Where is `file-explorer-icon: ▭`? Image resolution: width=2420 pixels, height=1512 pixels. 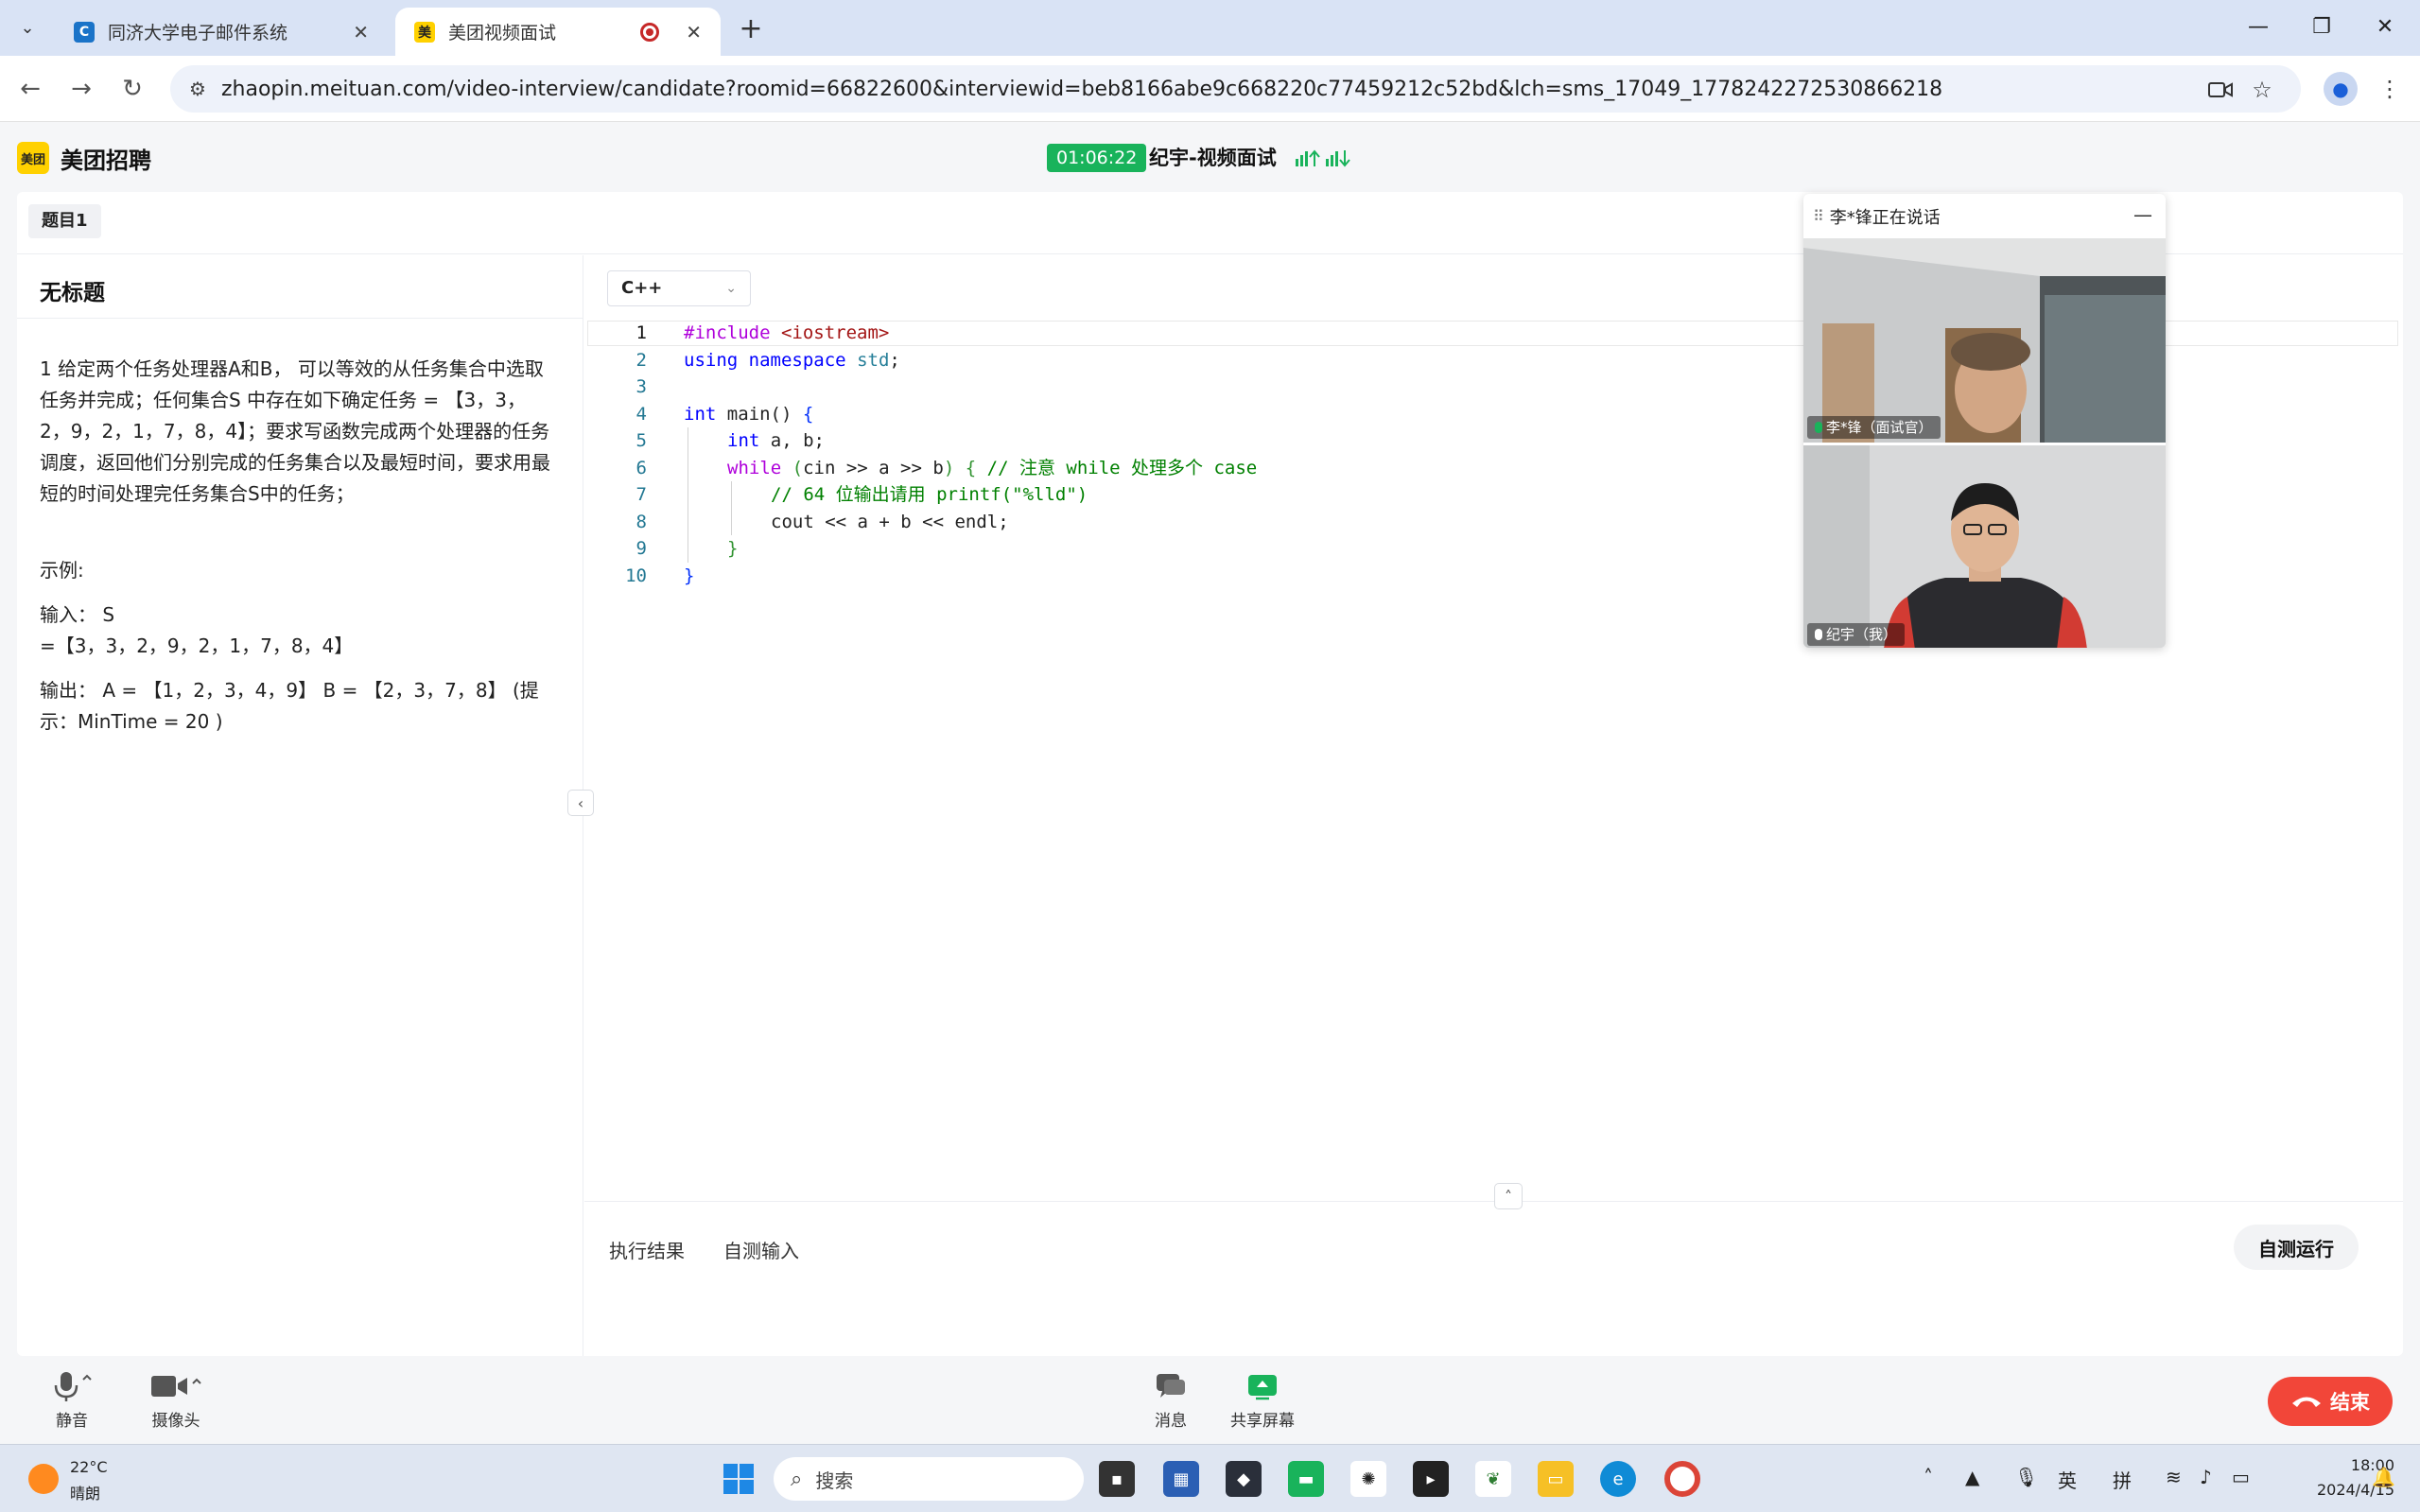 file-explorer-icon: ▭ is located at coordinates (1556, 1479).